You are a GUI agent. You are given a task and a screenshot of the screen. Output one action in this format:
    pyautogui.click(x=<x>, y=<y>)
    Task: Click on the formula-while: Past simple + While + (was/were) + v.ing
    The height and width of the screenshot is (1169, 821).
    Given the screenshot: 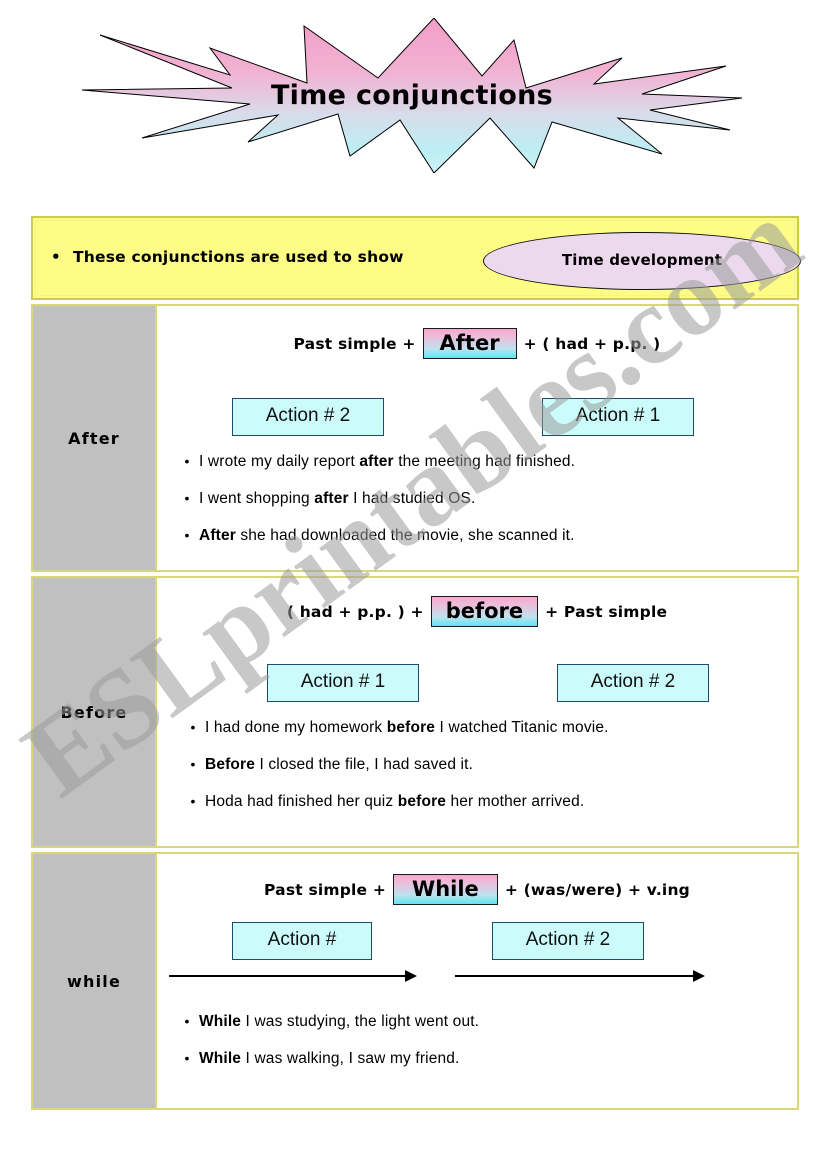 What is the action you would take?
    pyautogui.click(x=477, y=890)
    